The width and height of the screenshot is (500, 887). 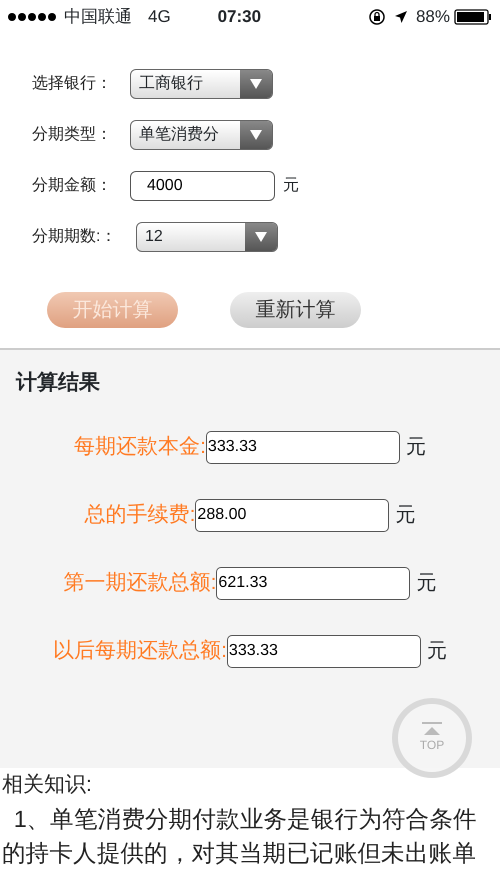 What do you see at coordinates (140, 651) in the screenshot?
I see `result-label: 以后每期还款总额:` at bounding box center [140, 651].